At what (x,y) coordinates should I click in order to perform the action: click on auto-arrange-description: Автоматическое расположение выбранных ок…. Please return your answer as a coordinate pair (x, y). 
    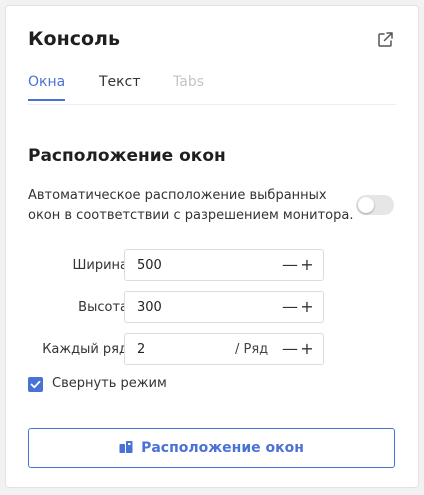
    Looking at the image, I should click on (191, 205).